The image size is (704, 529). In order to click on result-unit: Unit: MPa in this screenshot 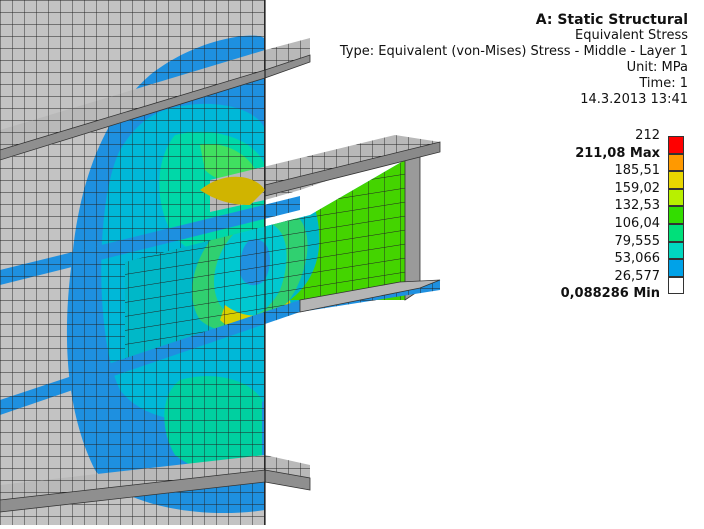, I will do `click(657, 67)`.